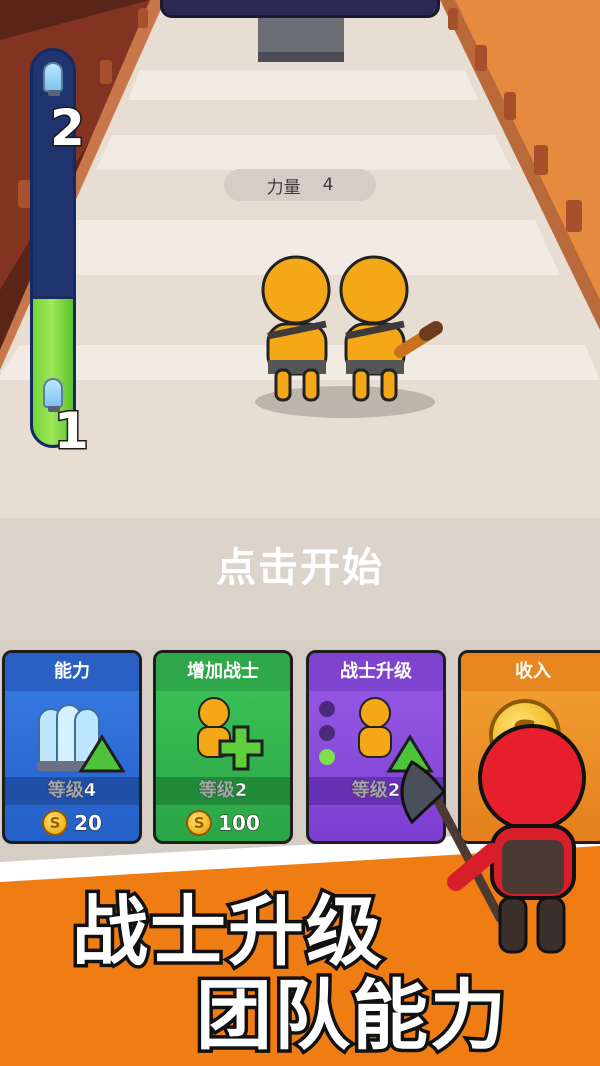  I want to click on warrior-squad, so click(349, 336).